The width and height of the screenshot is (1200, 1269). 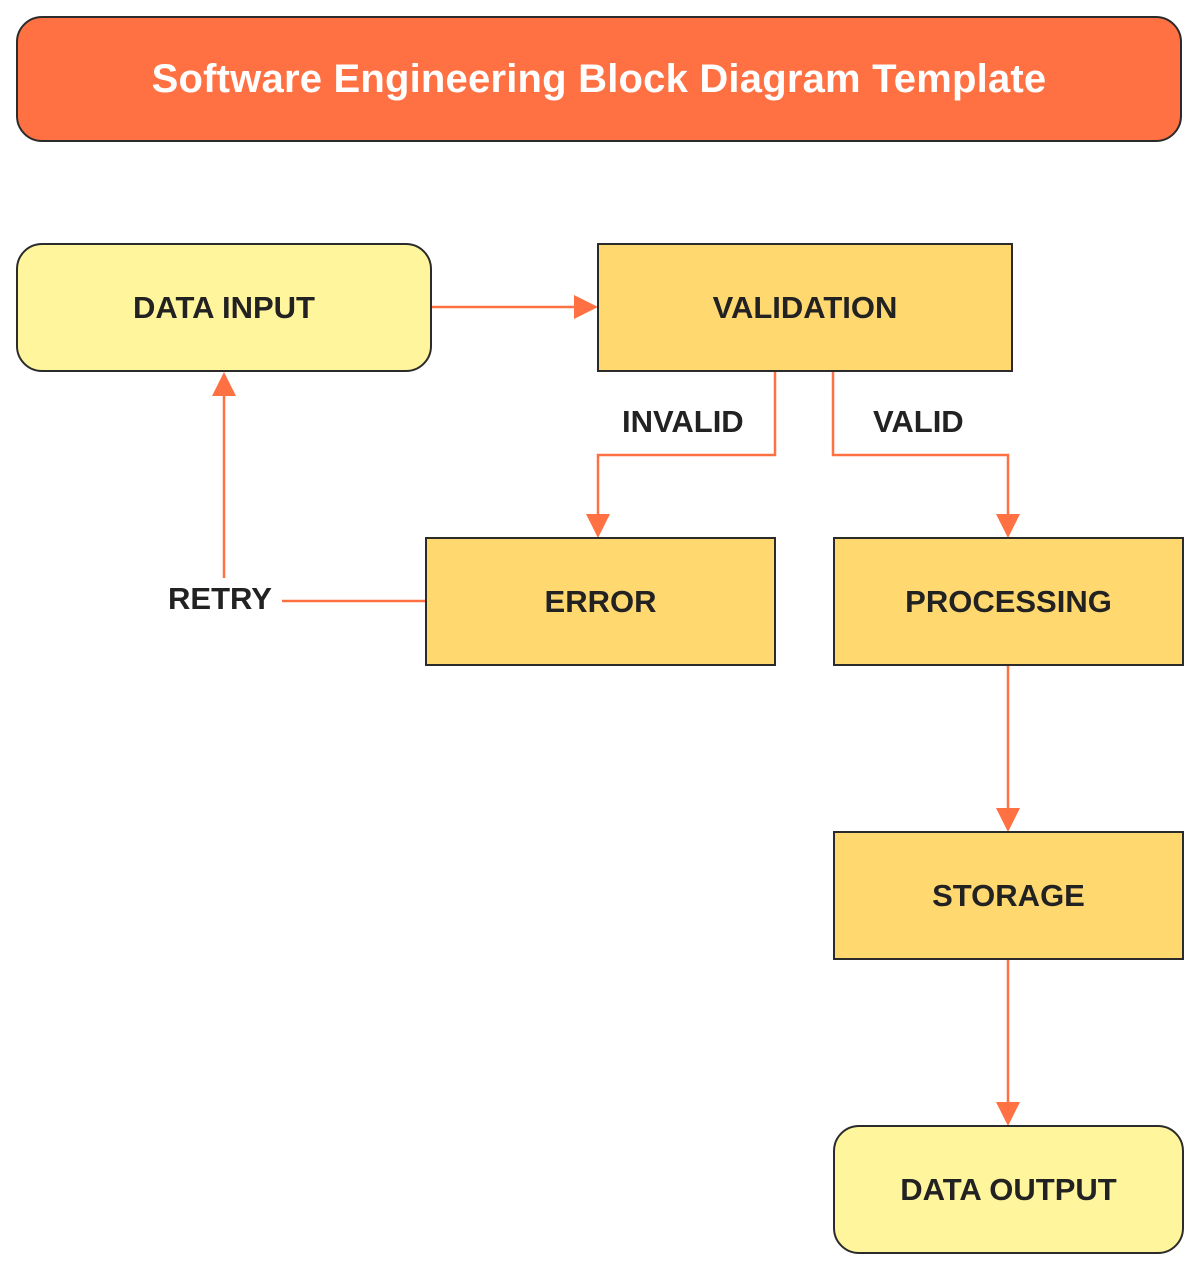 I want to click on node-label: PROCESSING, so click(x=1008, y=601).